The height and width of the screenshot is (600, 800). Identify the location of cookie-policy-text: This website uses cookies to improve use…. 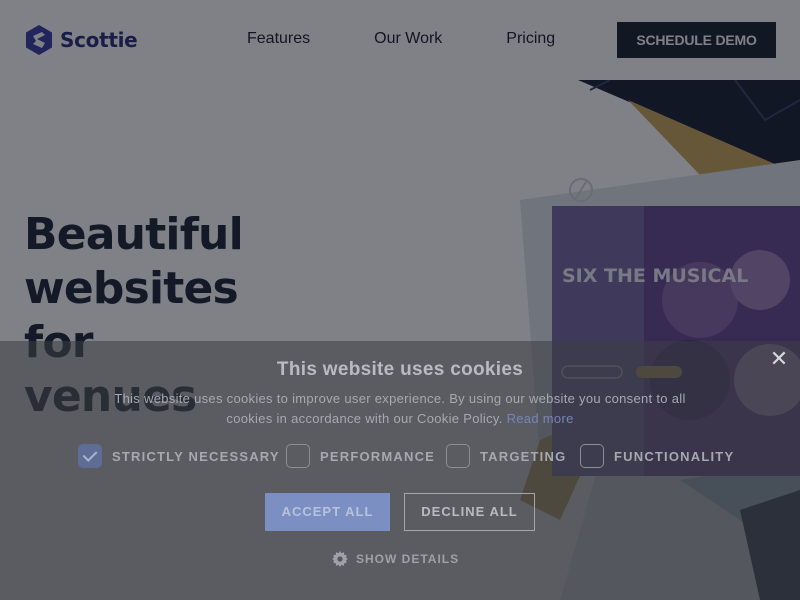
(400, 408).